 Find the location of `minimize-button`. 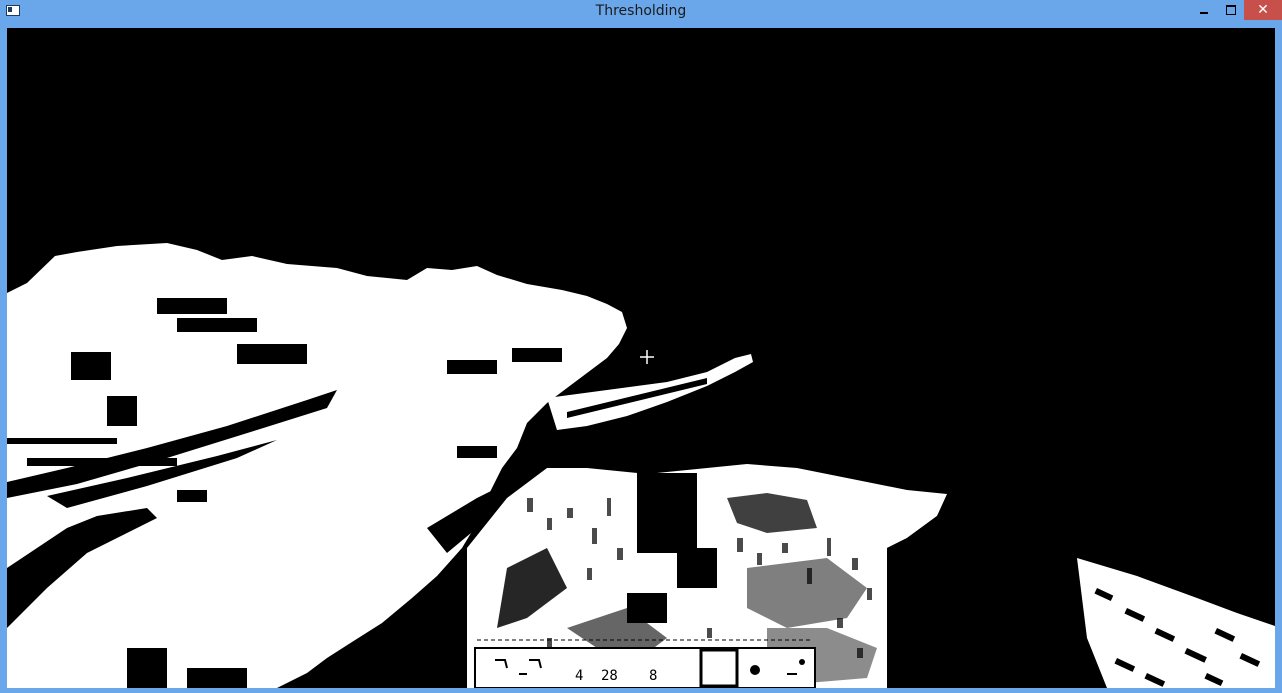

minimize-button is located at coordinates (1203, 10).